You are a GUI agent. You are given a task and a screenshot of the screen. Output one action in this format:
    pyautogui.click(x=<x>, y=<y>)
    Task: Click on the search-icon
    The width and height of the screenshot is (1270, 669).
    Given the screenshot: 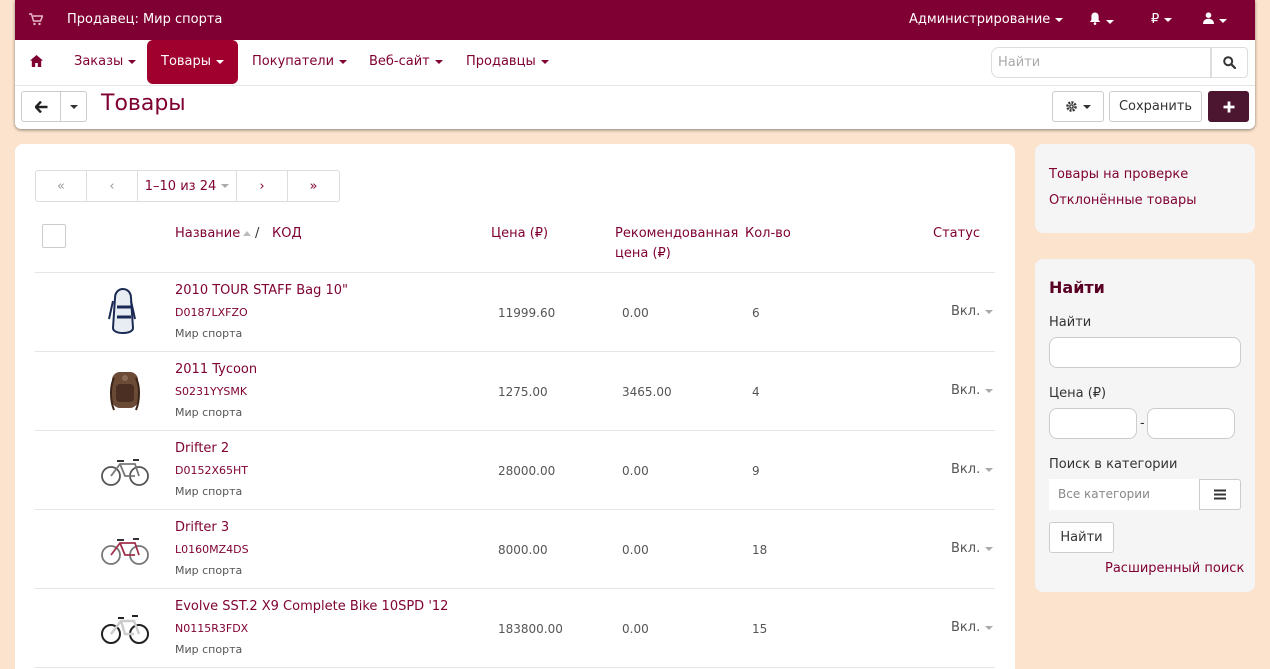 What is the action you would take?
    pyautogui.click(x=1229, y=62)
    